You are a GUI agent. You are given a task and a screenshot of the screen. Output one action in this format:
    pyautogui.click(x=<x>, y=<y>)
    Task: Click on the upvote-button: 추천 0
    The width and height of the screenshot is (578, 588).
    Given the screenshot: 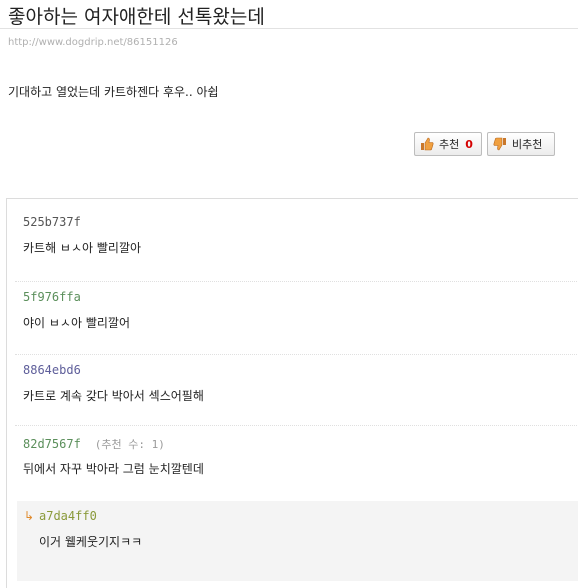 What is the action you would take?
    pyautogui.click(x=448, y=144)
    